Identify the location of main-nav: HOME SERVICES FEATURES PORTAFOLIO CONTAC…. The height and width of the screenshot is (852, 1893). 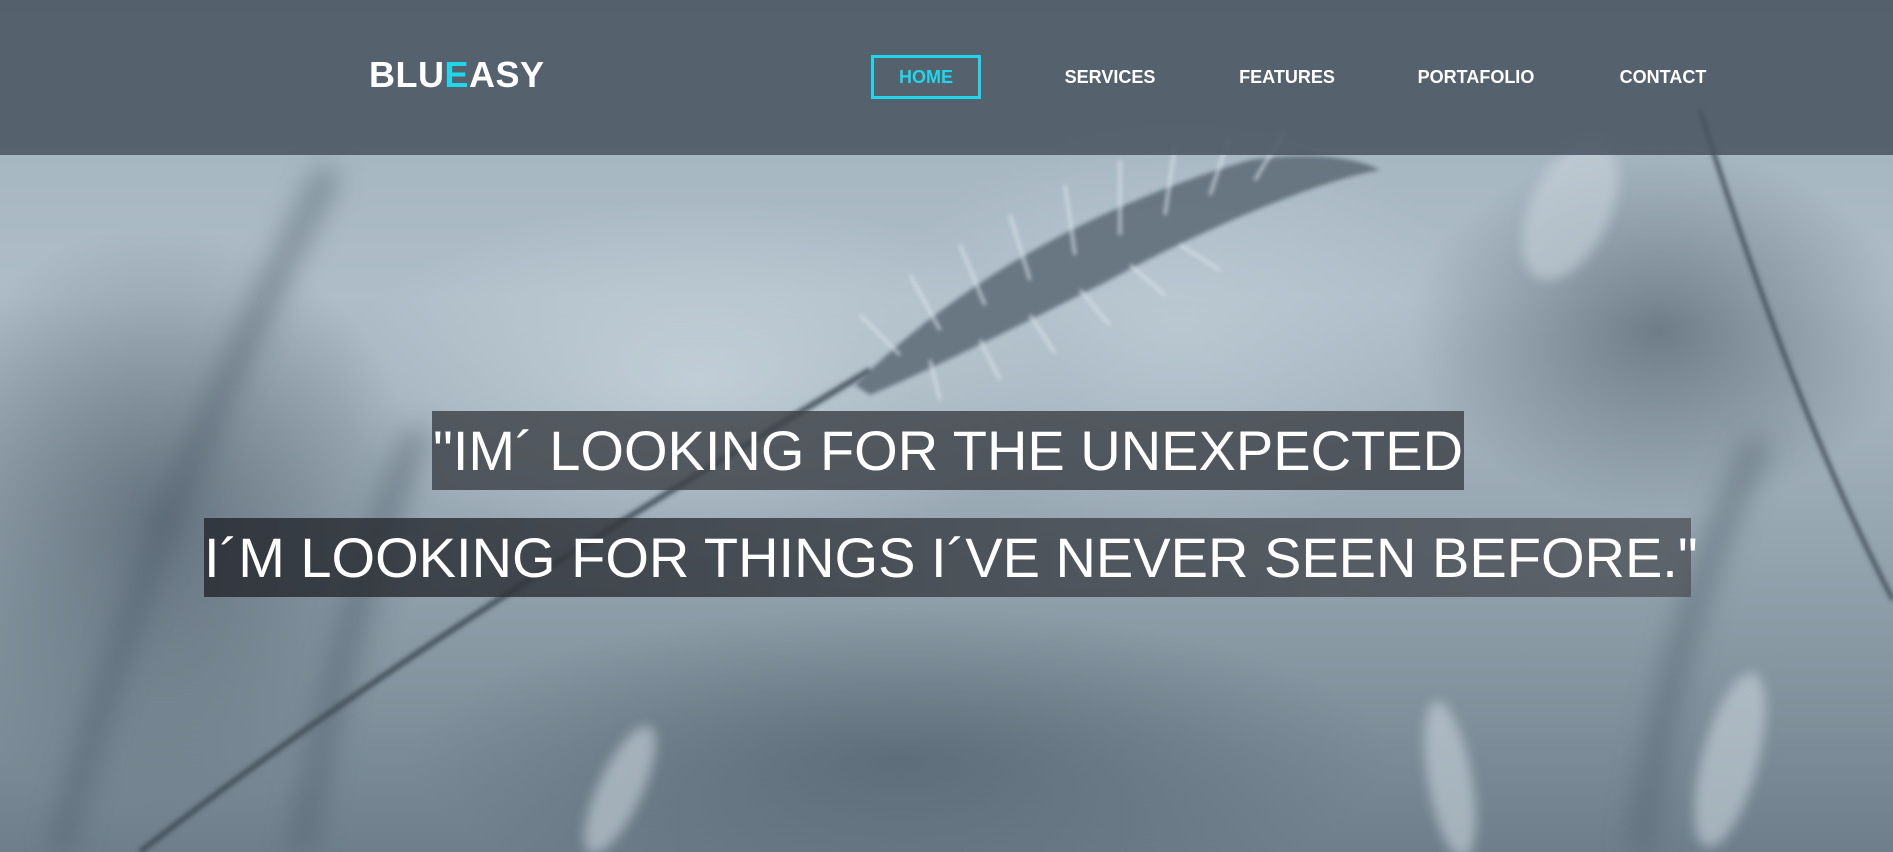
(946, 77).